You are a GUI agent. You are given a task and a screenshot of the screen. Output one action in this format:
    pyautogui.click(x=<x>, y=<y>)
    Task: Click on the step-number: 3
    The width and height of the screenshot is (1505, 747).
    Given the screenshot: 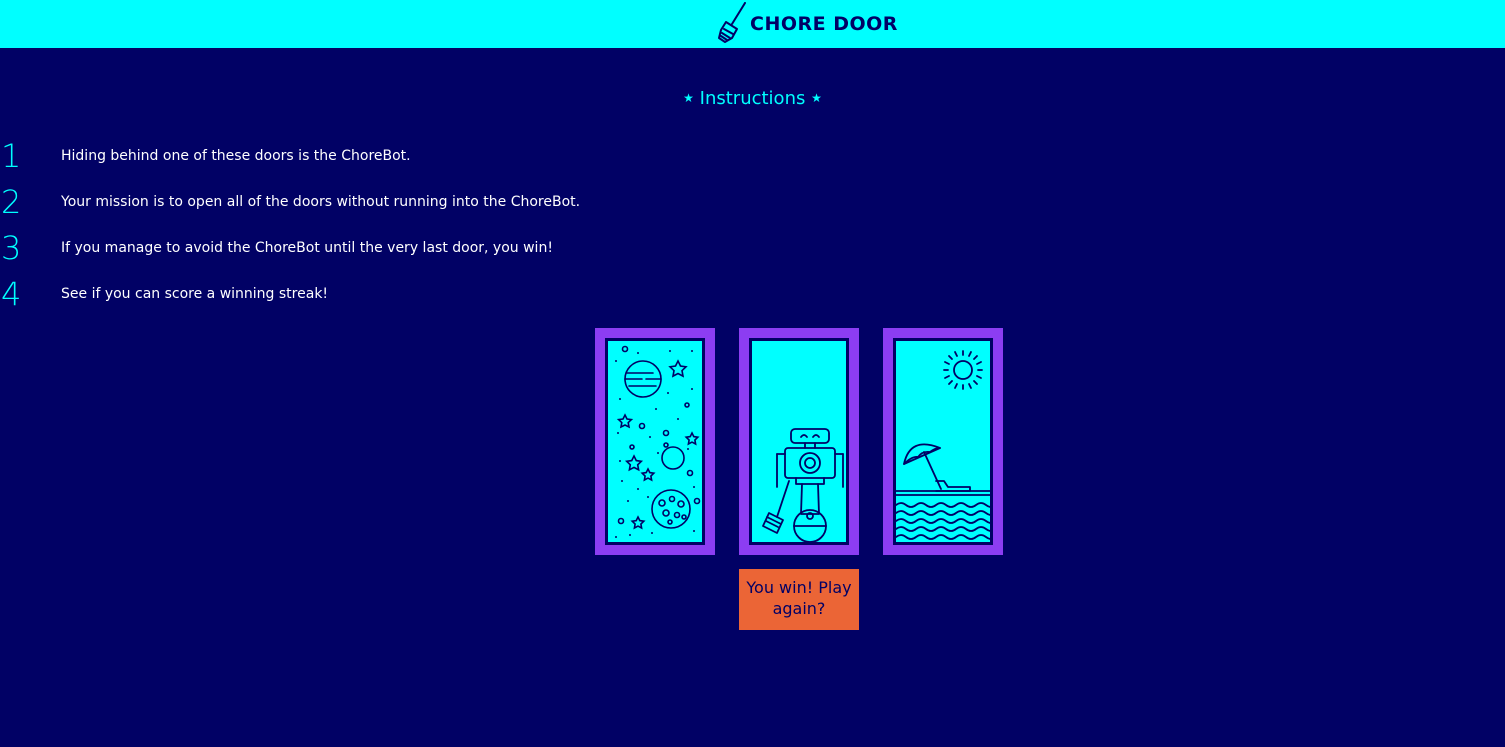 What is the action you would take?
    pyautogui.click(x=11, y=248)
    